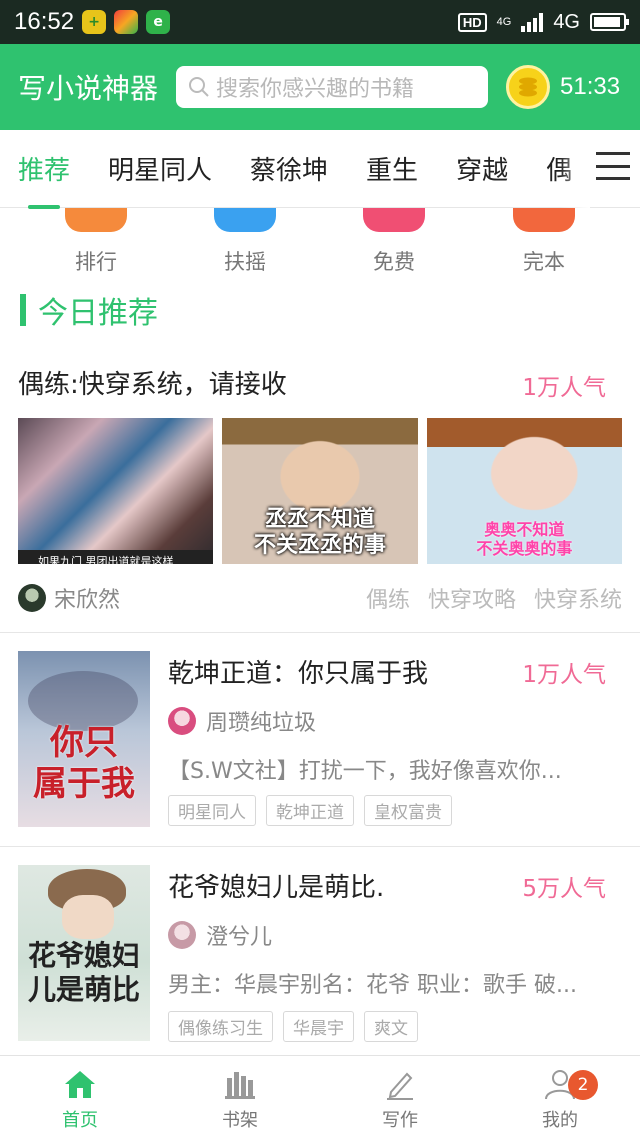  I want to click on featured-tags: 偶练 快穿攻略 快穿系统, so click(494, 598).